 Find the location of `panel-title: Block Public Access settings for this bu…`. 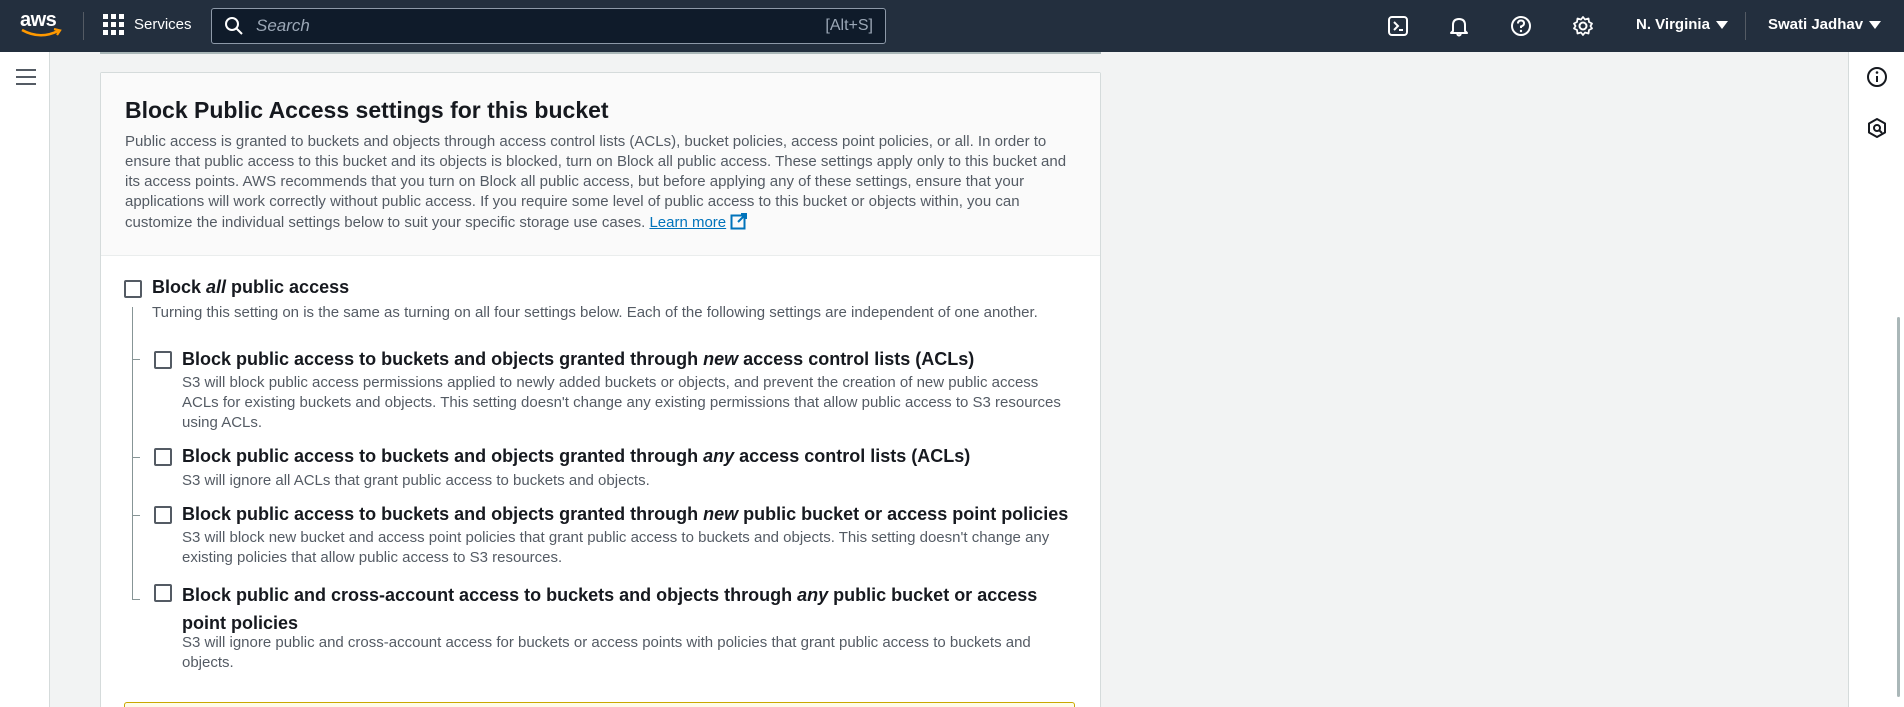

panel-title: Block Public Access settings for this bu… is located at coordinates (367, 110).